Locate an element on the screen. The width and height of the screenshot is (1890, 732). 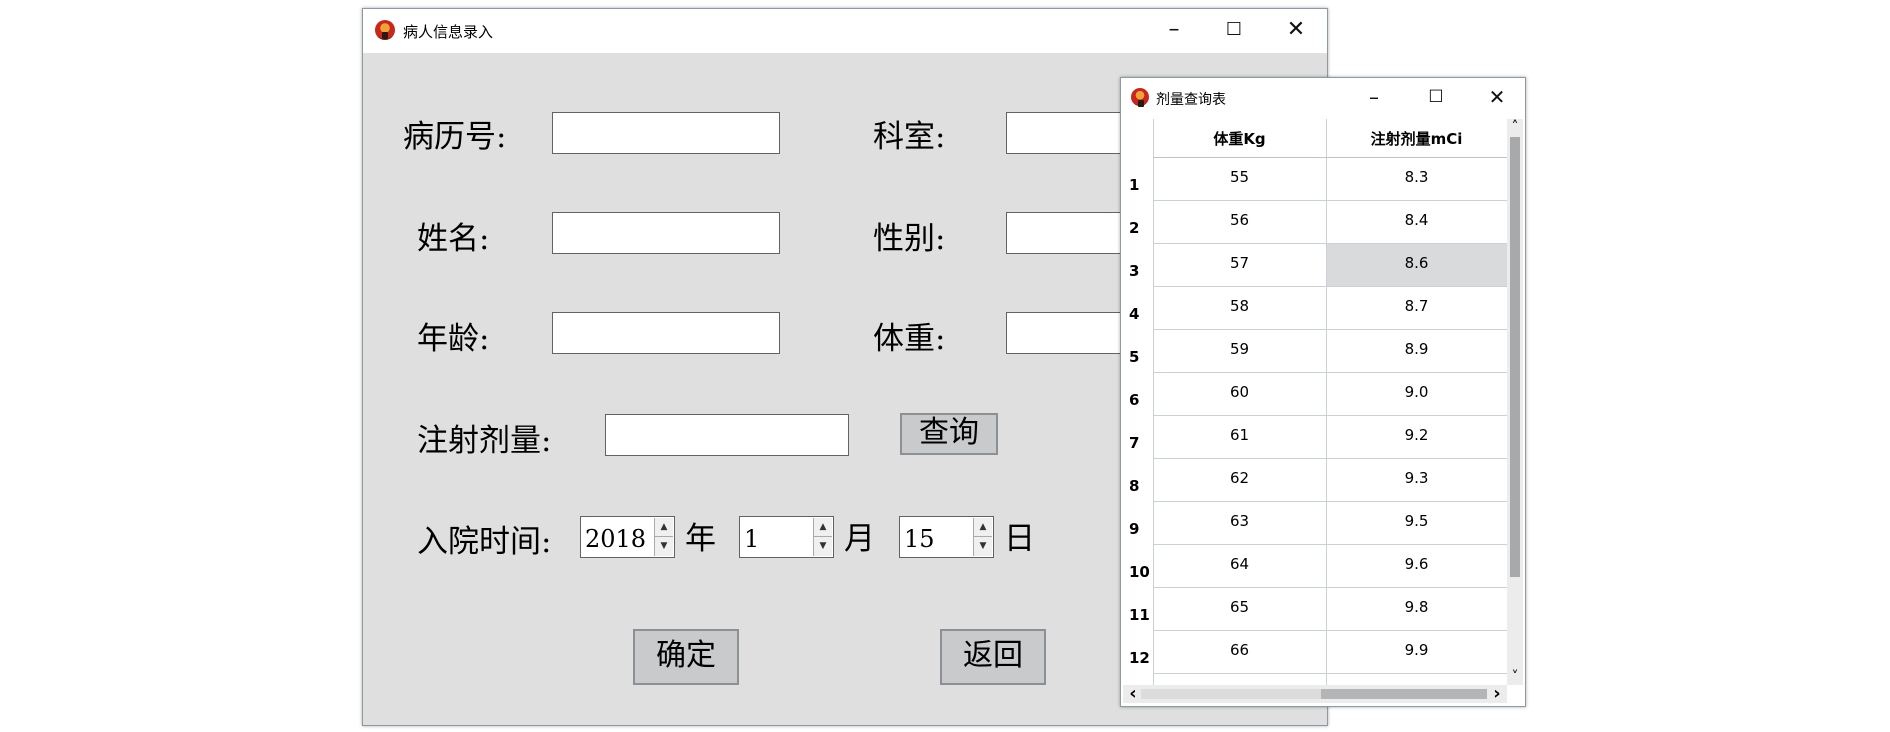
back-button: 返回 is located at coordinates (993, 657).